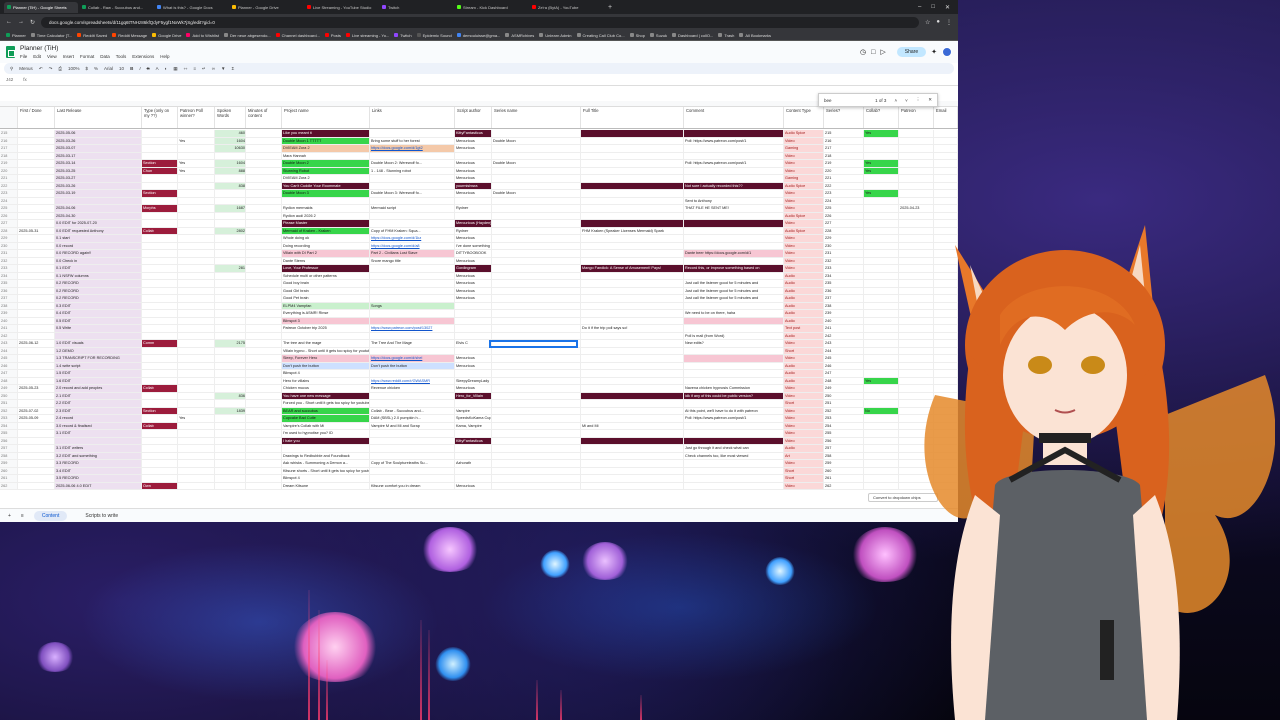 Image resolution: width=1280 pixels, height=720 pixels. Describe the element at coordinates (98, 373) in the screenshot. I see `table-cell: 1.5 EDIT` at that location.